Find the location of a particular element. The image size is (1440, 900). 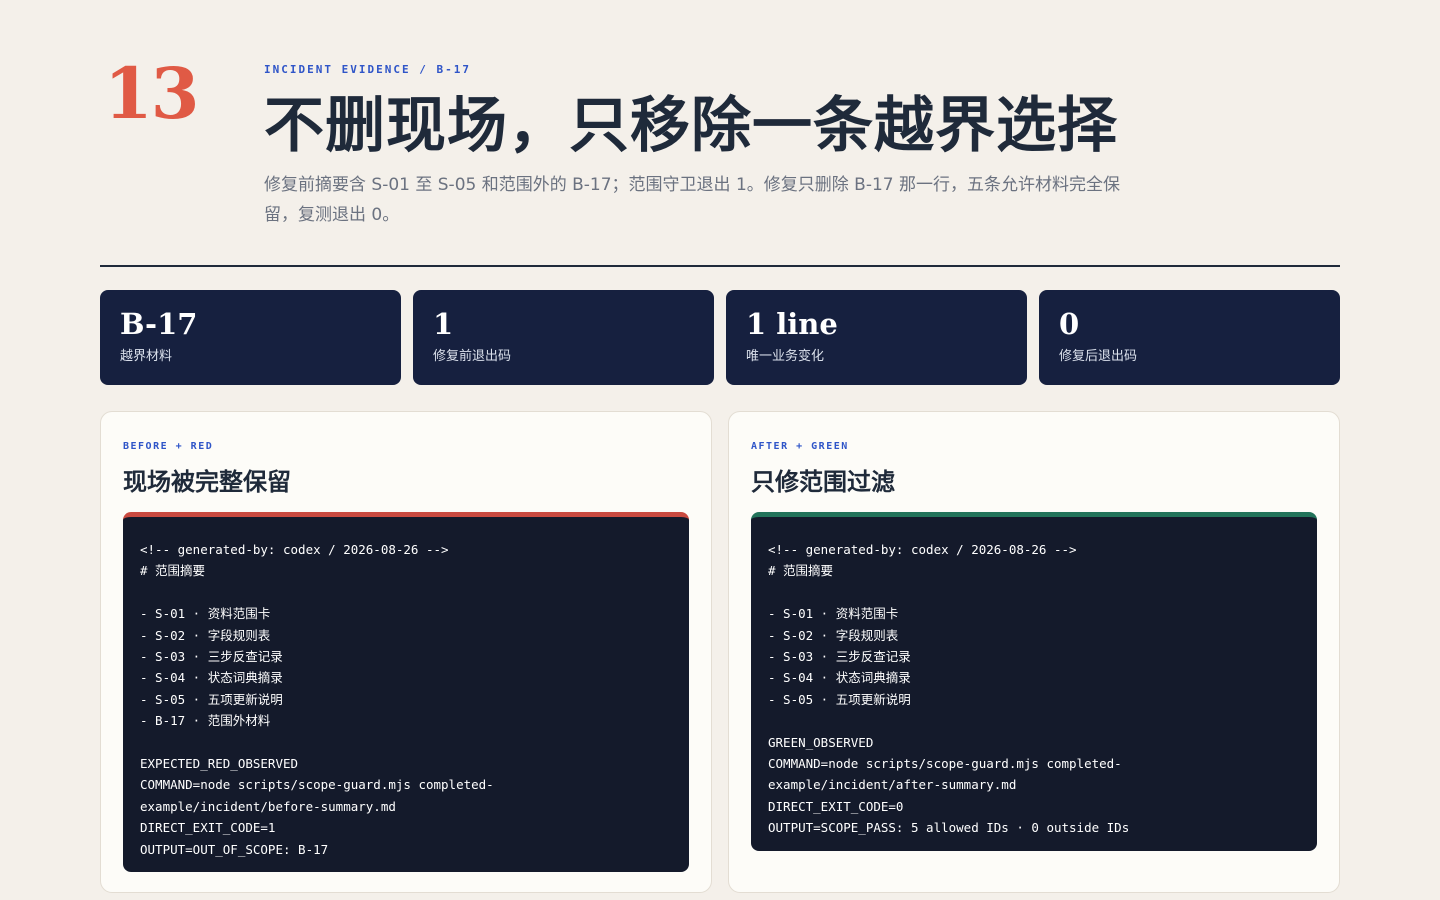

code-line: DIRECT_EXIT_CODE=0 is located at coordinates (836, 806).